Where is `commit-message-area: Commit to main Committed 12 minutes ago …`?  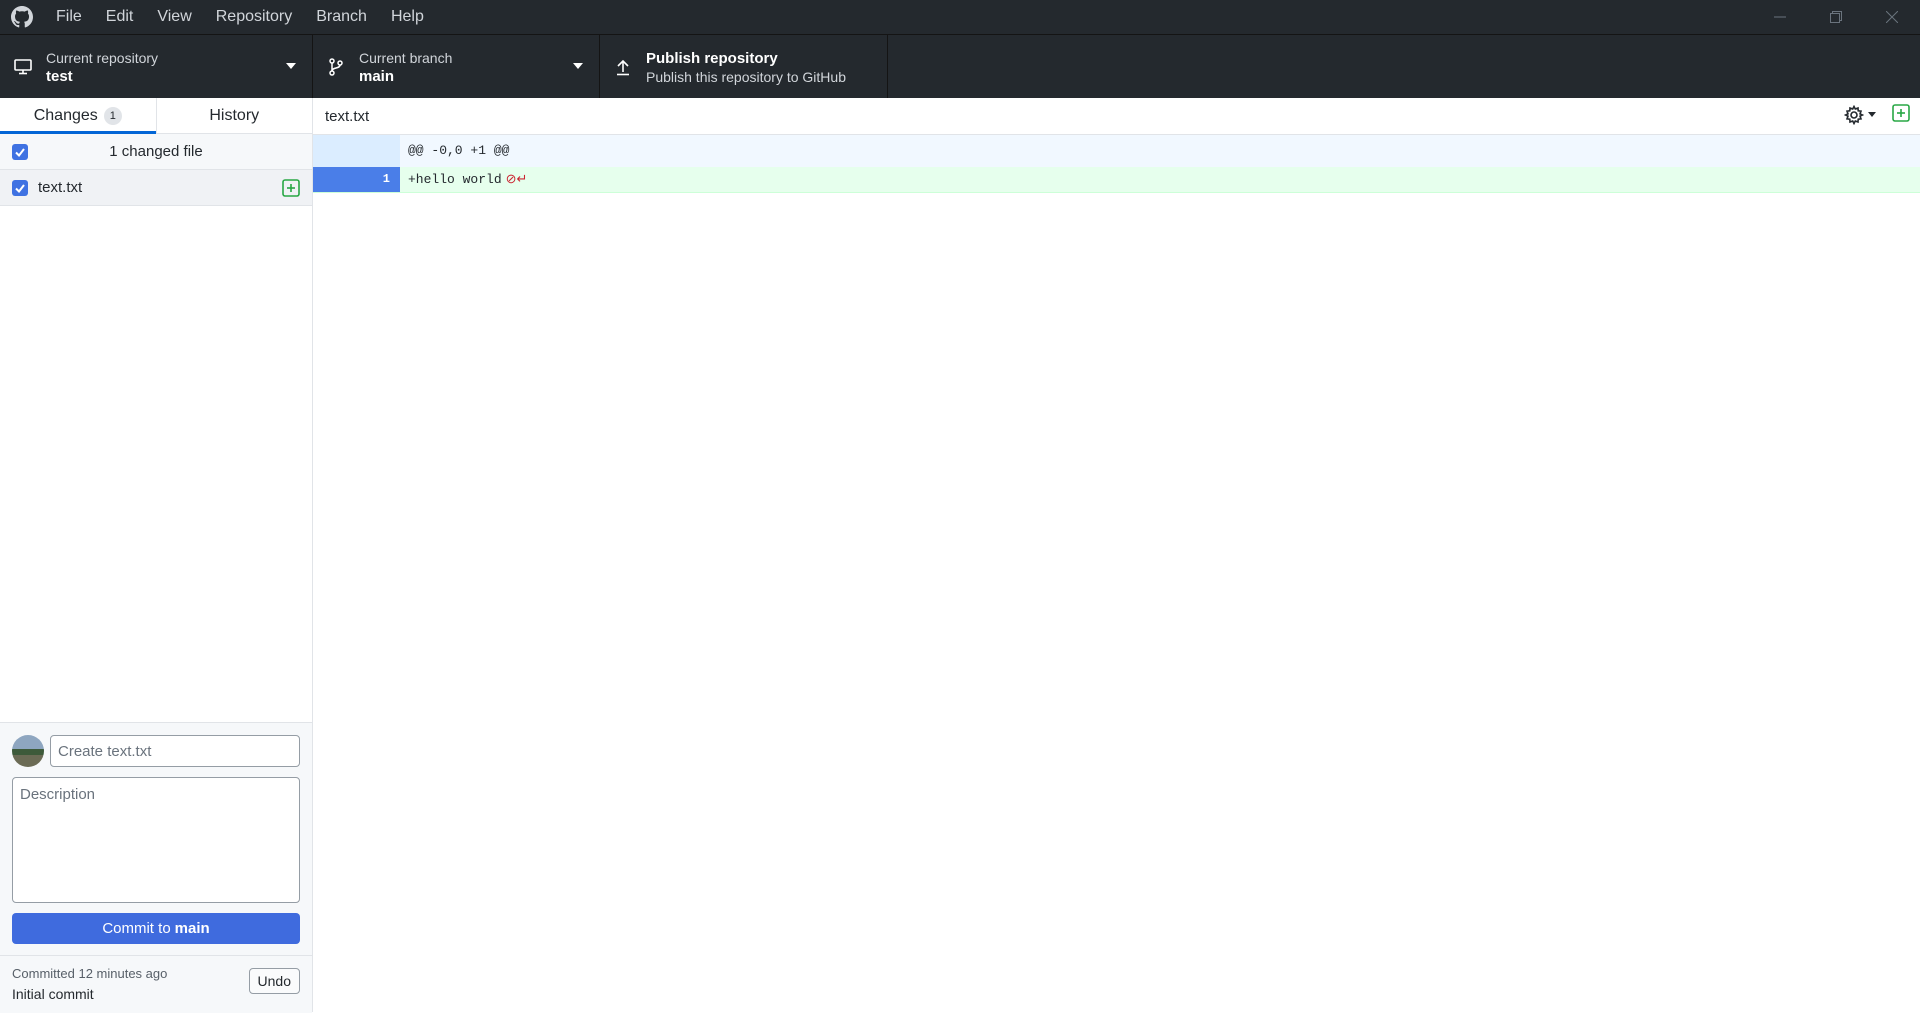 commit-message-area: Commit to main Committed 12 minutes ago … is located at coordinates (156, 867).